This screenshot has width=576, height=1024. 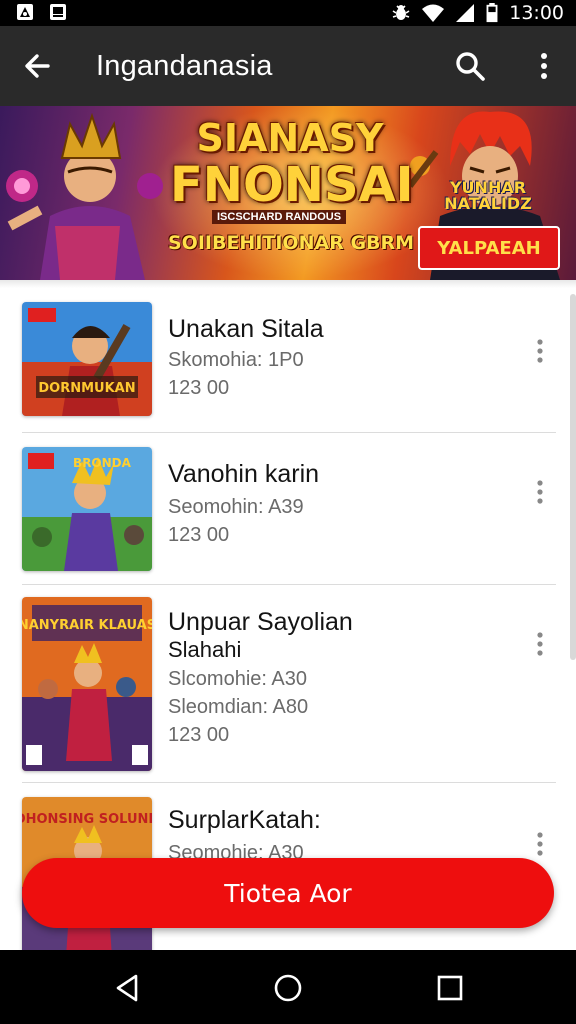 I want to click on thumbnail-label: NANYRAIR KLAUAS, so click(x=87, y=625).